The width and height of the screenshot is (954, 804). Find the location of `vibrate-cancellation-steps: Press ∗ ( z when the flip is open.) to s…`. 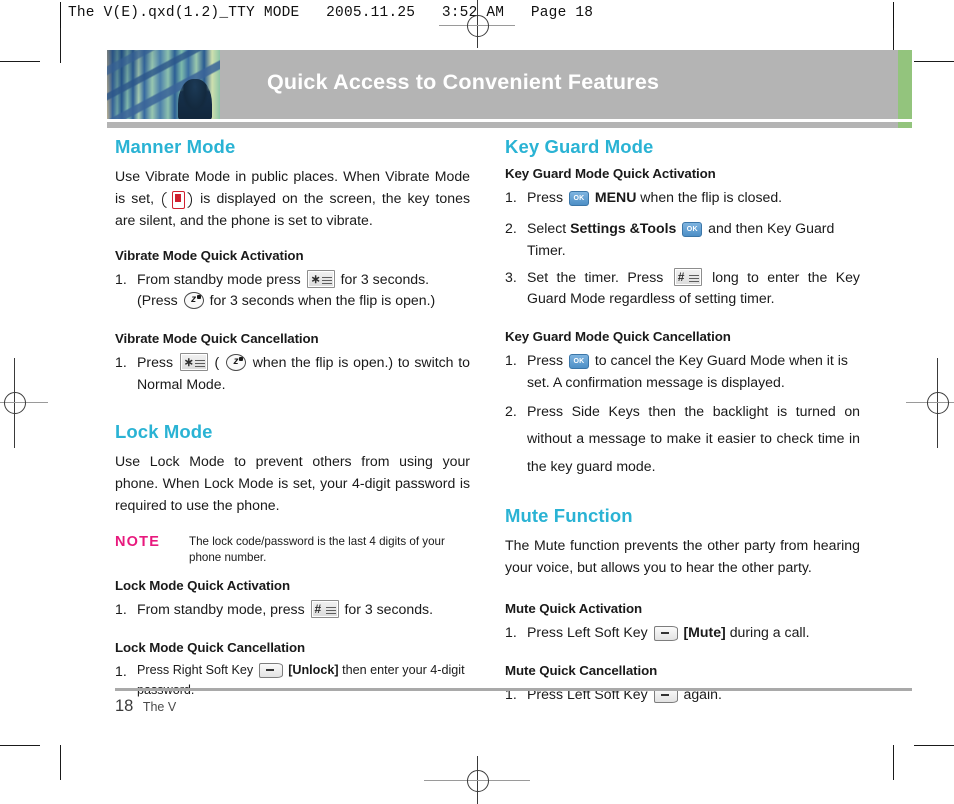

vibrate-cancellation-steps: Press ∗ ( z when the flip is open.) to s… is located at coordinates (292, 374).